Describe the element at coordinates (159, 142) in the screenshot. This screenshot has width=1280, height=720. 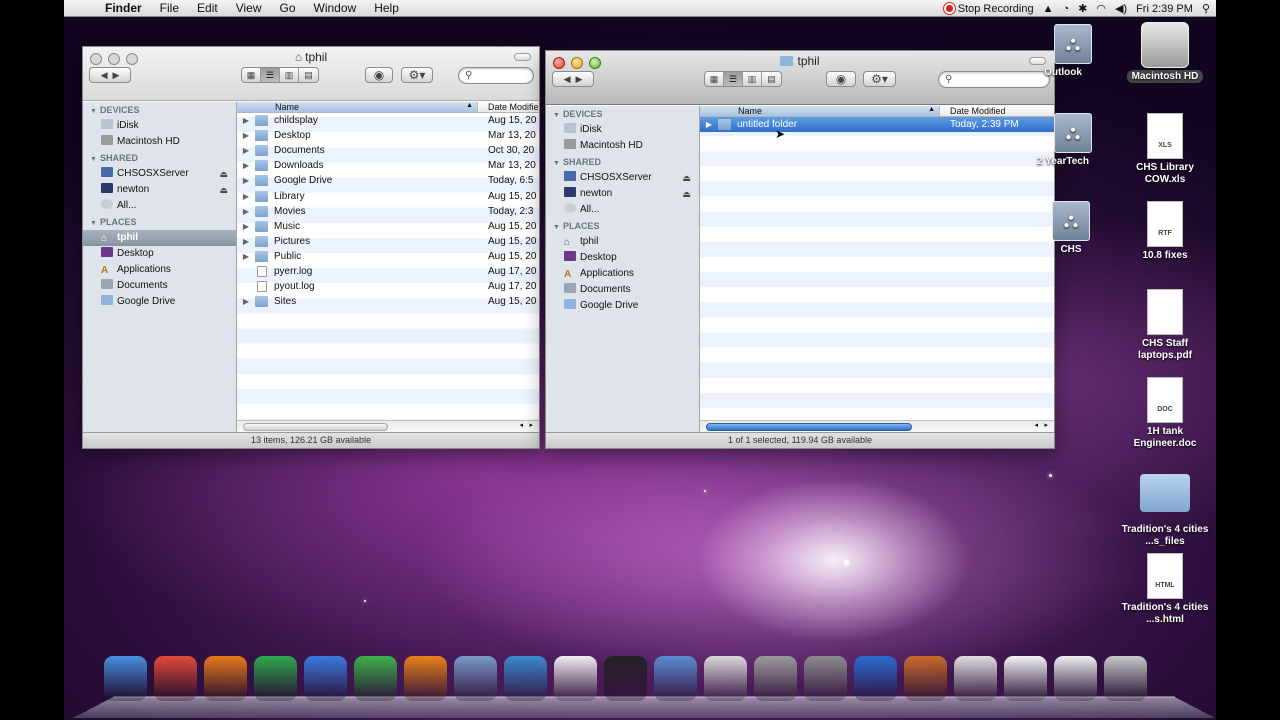
I see `sidebar-item-macintosh-hd: Macintosh HD` at that location.